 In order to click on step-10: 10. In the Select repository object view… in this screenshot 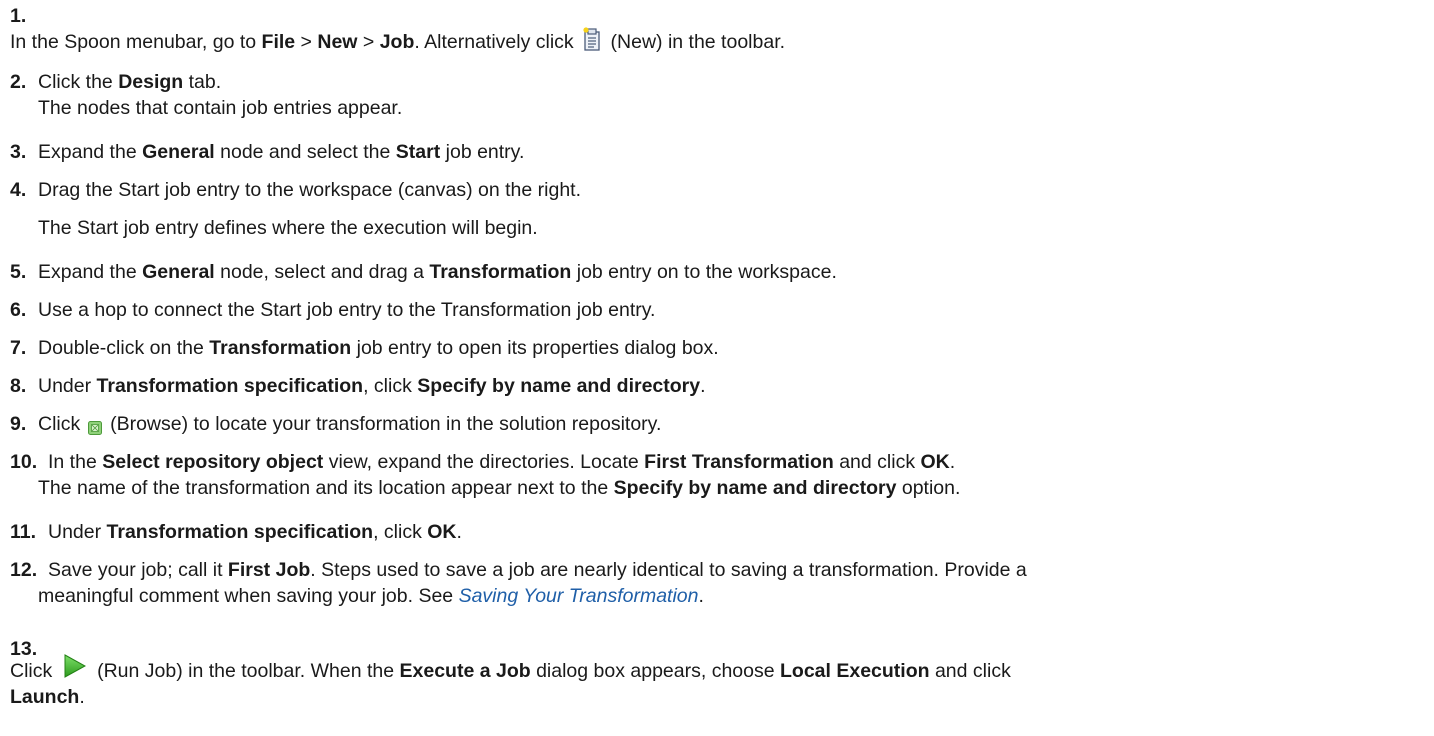, I will do `click(719, 475)`.